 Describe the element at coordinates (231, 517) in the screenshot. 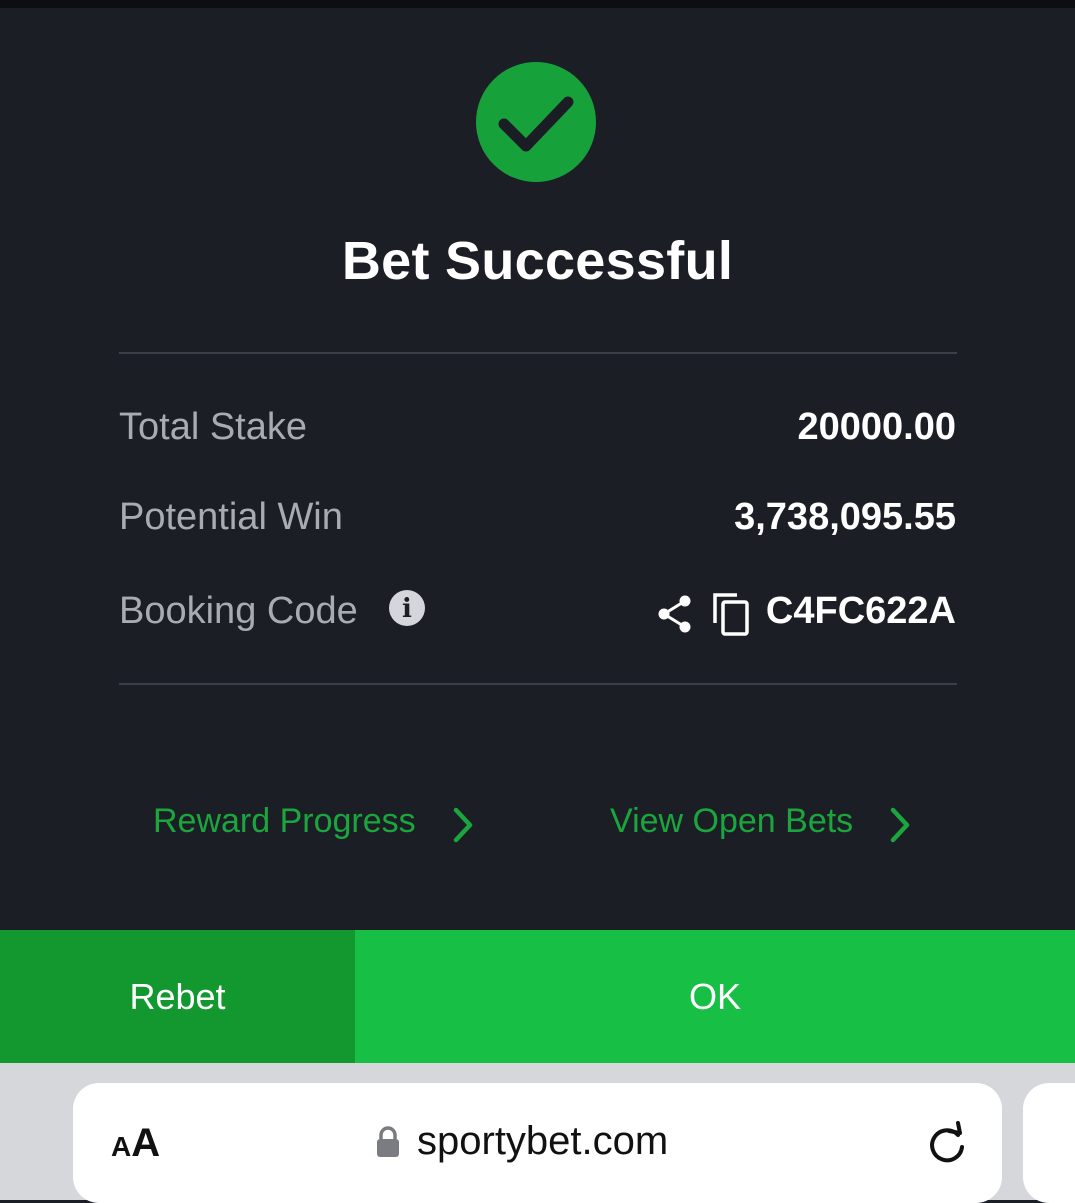

I see `potential-win-label: Potential Win` at that location.